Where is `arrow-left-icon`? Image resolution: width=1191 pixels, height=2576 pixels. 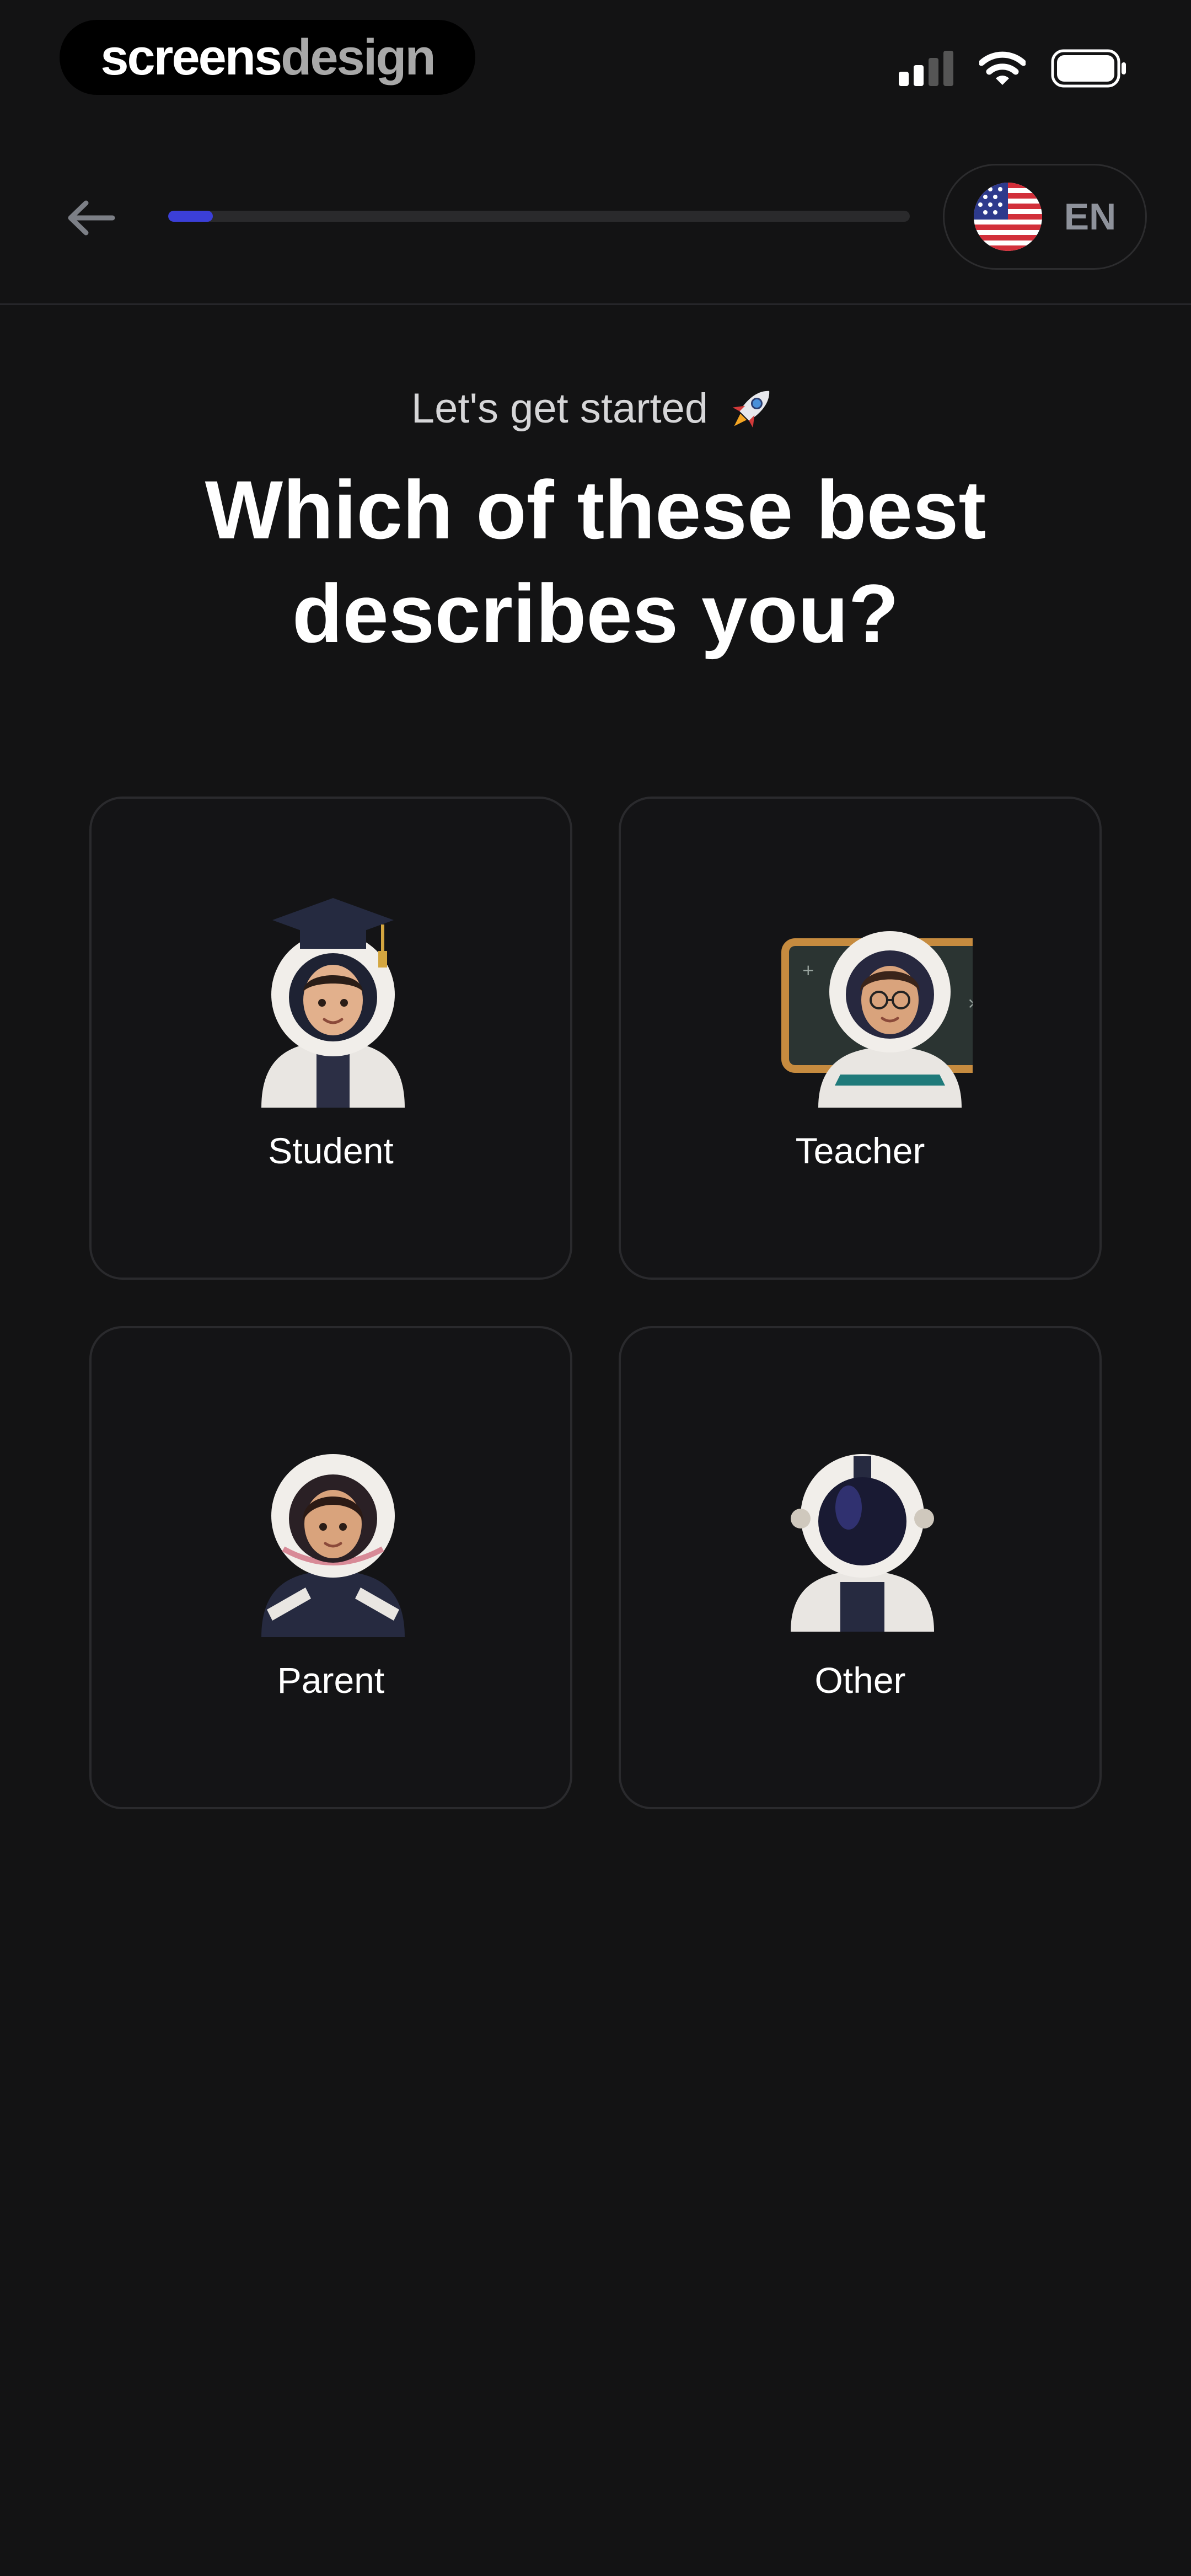
arrow-left-icon is located at coordinates (92, 218).